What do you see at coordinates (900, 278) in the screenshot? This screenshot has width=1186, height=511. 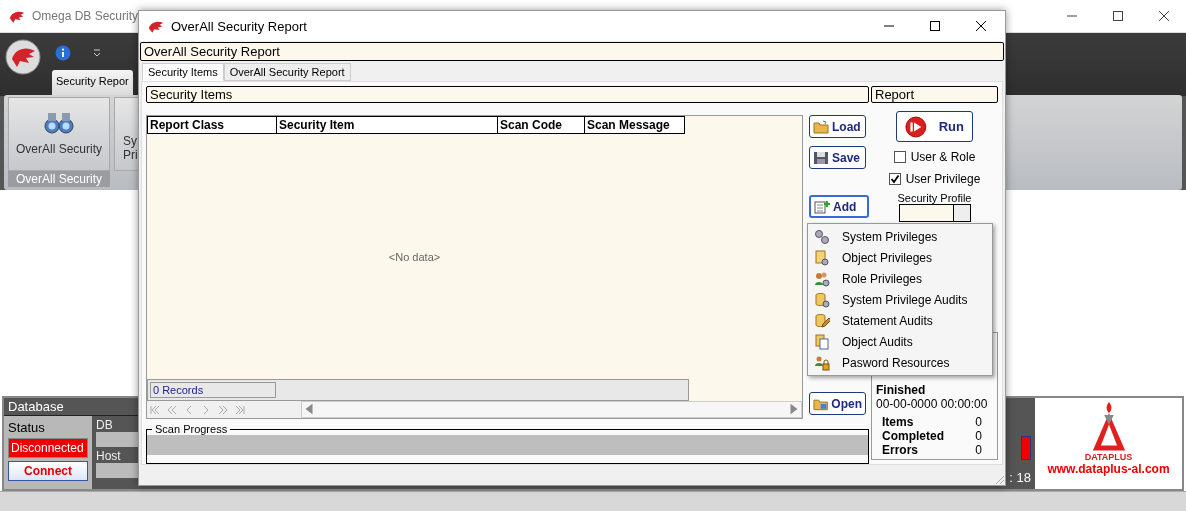 I see `menu-item: Role Privileges` at bounding box center [900, 278].